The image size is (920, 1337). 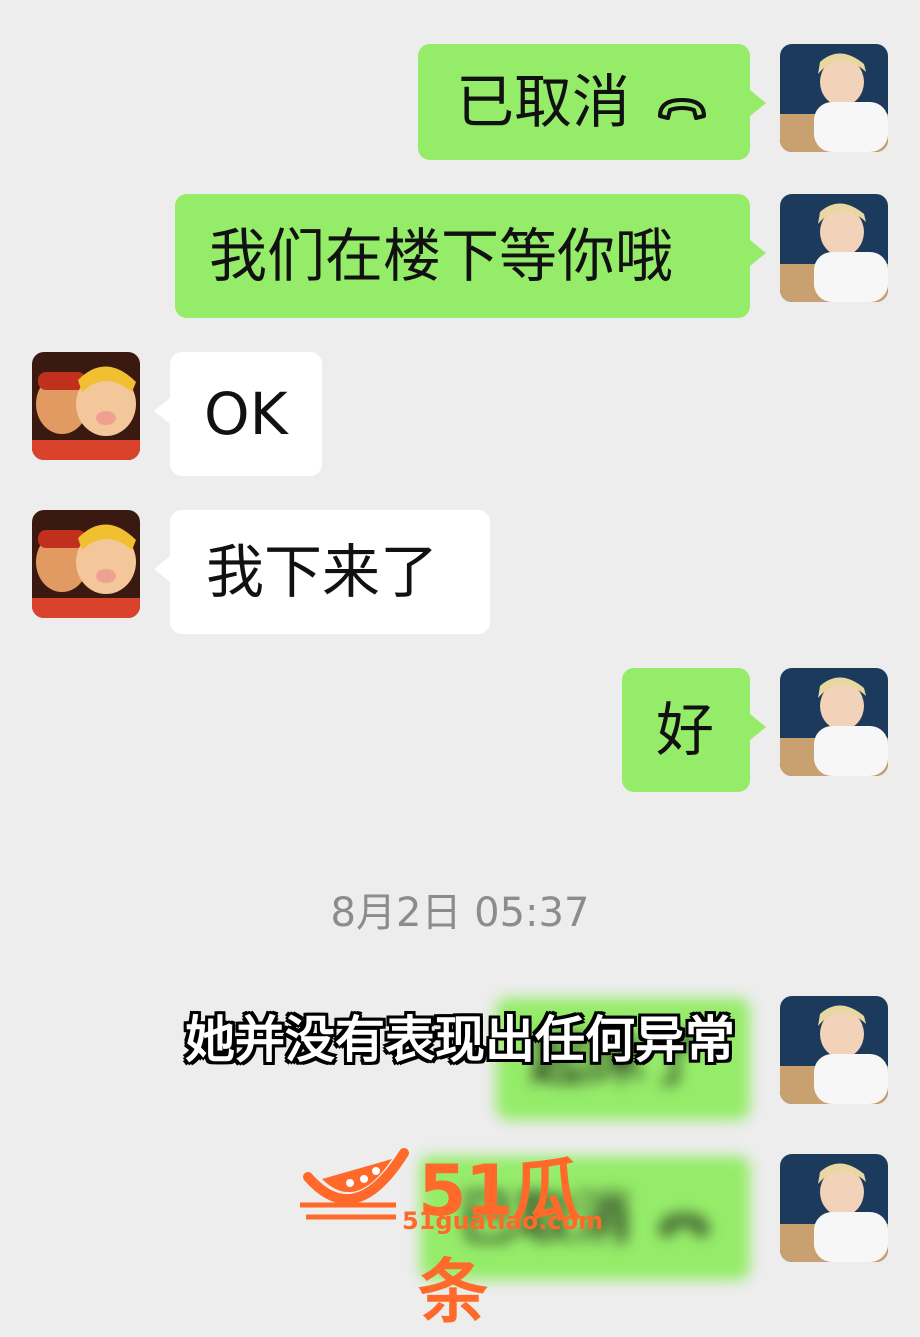 What do you see at coordinates (354, 1184) in the screenshot?
I see `watermelon-logo-icon` at bounding box center [354, 1184].